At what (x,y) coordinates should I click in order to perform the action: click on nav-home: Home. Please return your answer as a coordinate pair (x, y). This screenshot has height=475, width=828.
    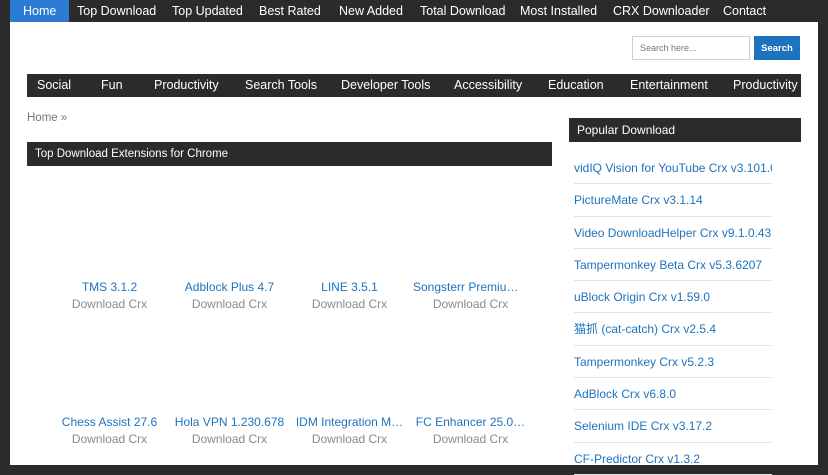
    Looking at the image, I should click on (40, 11).